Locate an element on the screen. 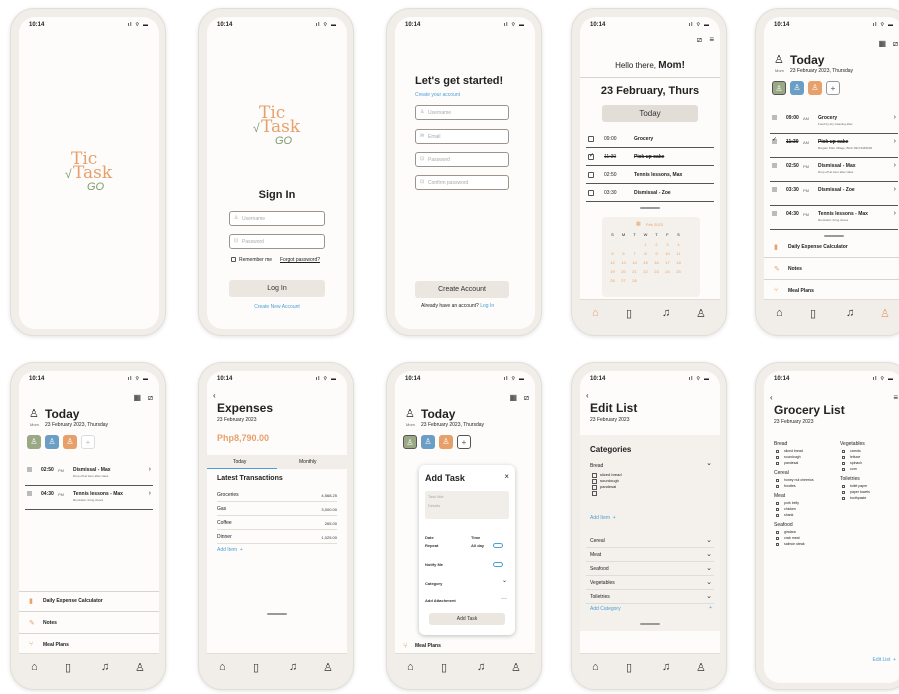 The width and height of the screenshot is (899, 694). task-row: ✓ 11:30 Pick up cake is located at coordinates (650, 158).